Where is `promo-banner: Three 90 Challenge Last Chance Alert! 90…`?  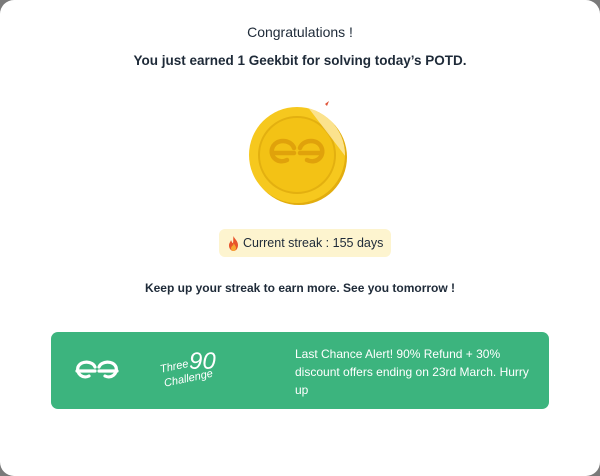 promo-banner: Three 90 Challenge Last Chance Alert! 90… is located at coordinates (300, 370).